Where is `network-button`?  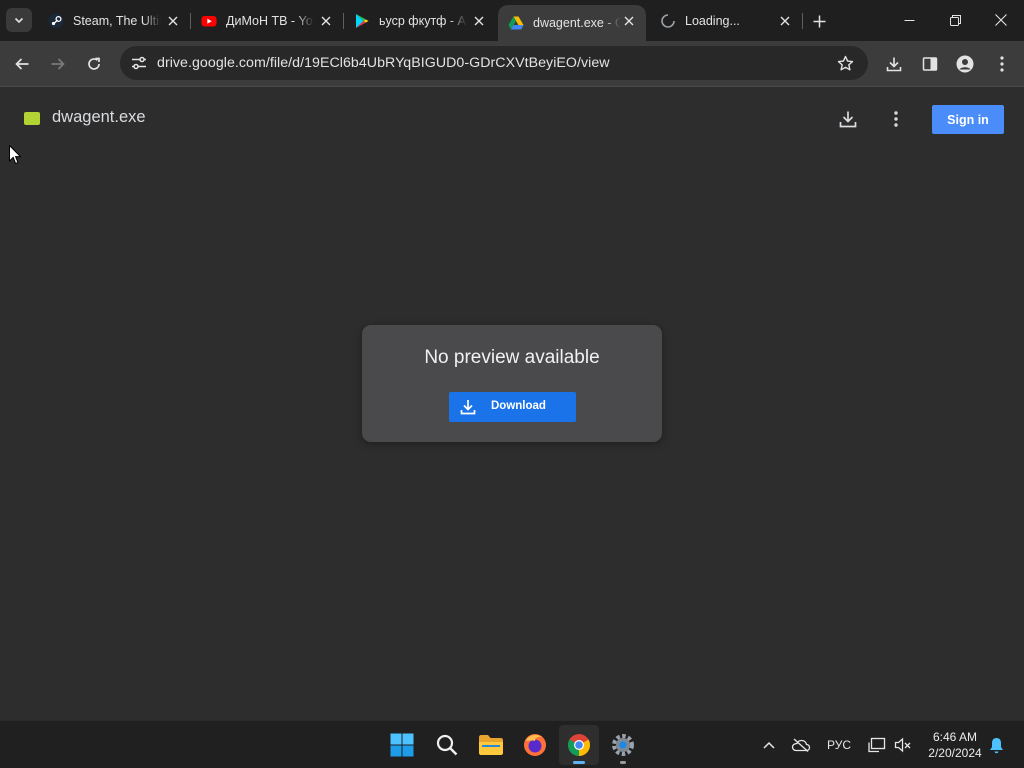 network-button is located at coordinates (877, 745).